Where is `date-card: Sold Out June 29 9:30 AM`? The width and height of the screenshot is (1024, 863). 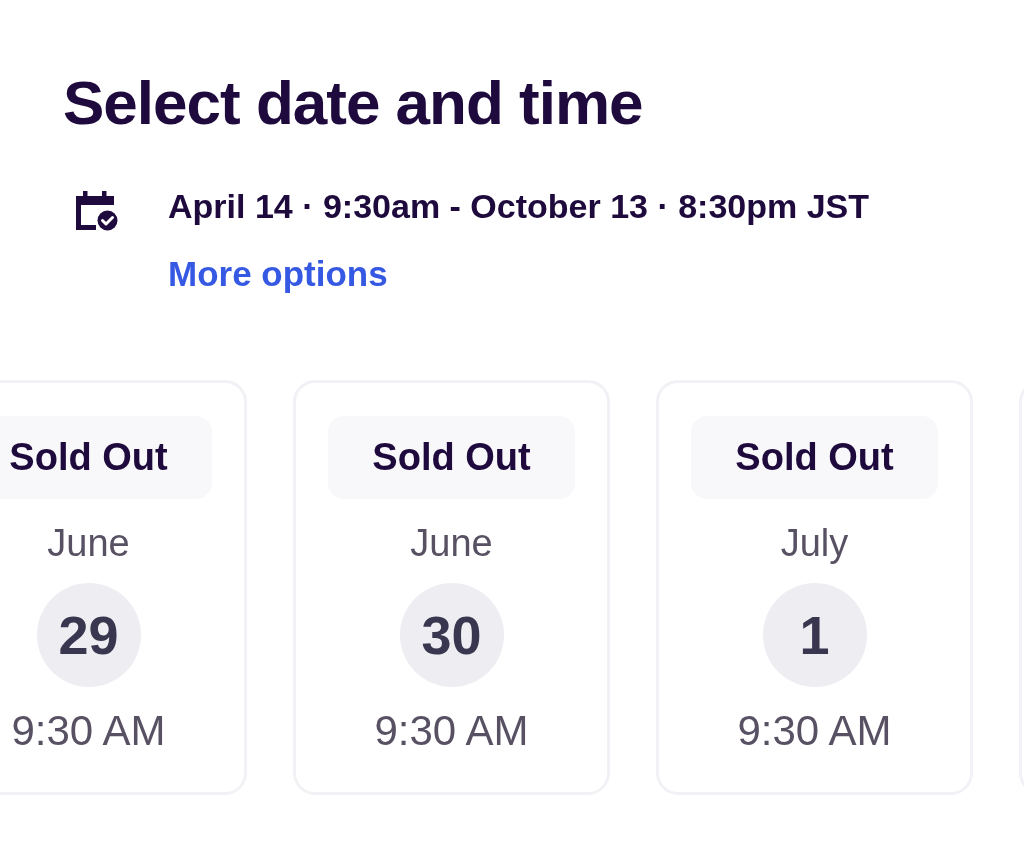
date-card: Sold Out June 29 9:30 AM is located at coordinates (123, 587).